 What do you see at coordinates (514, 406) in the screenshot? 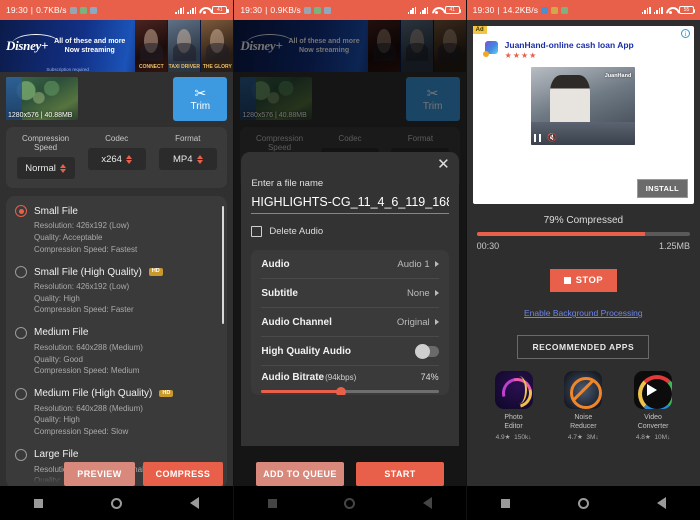
I see `app-item: Photo Editor 4.9★ 150k↓` at bounding box center [514, 406].